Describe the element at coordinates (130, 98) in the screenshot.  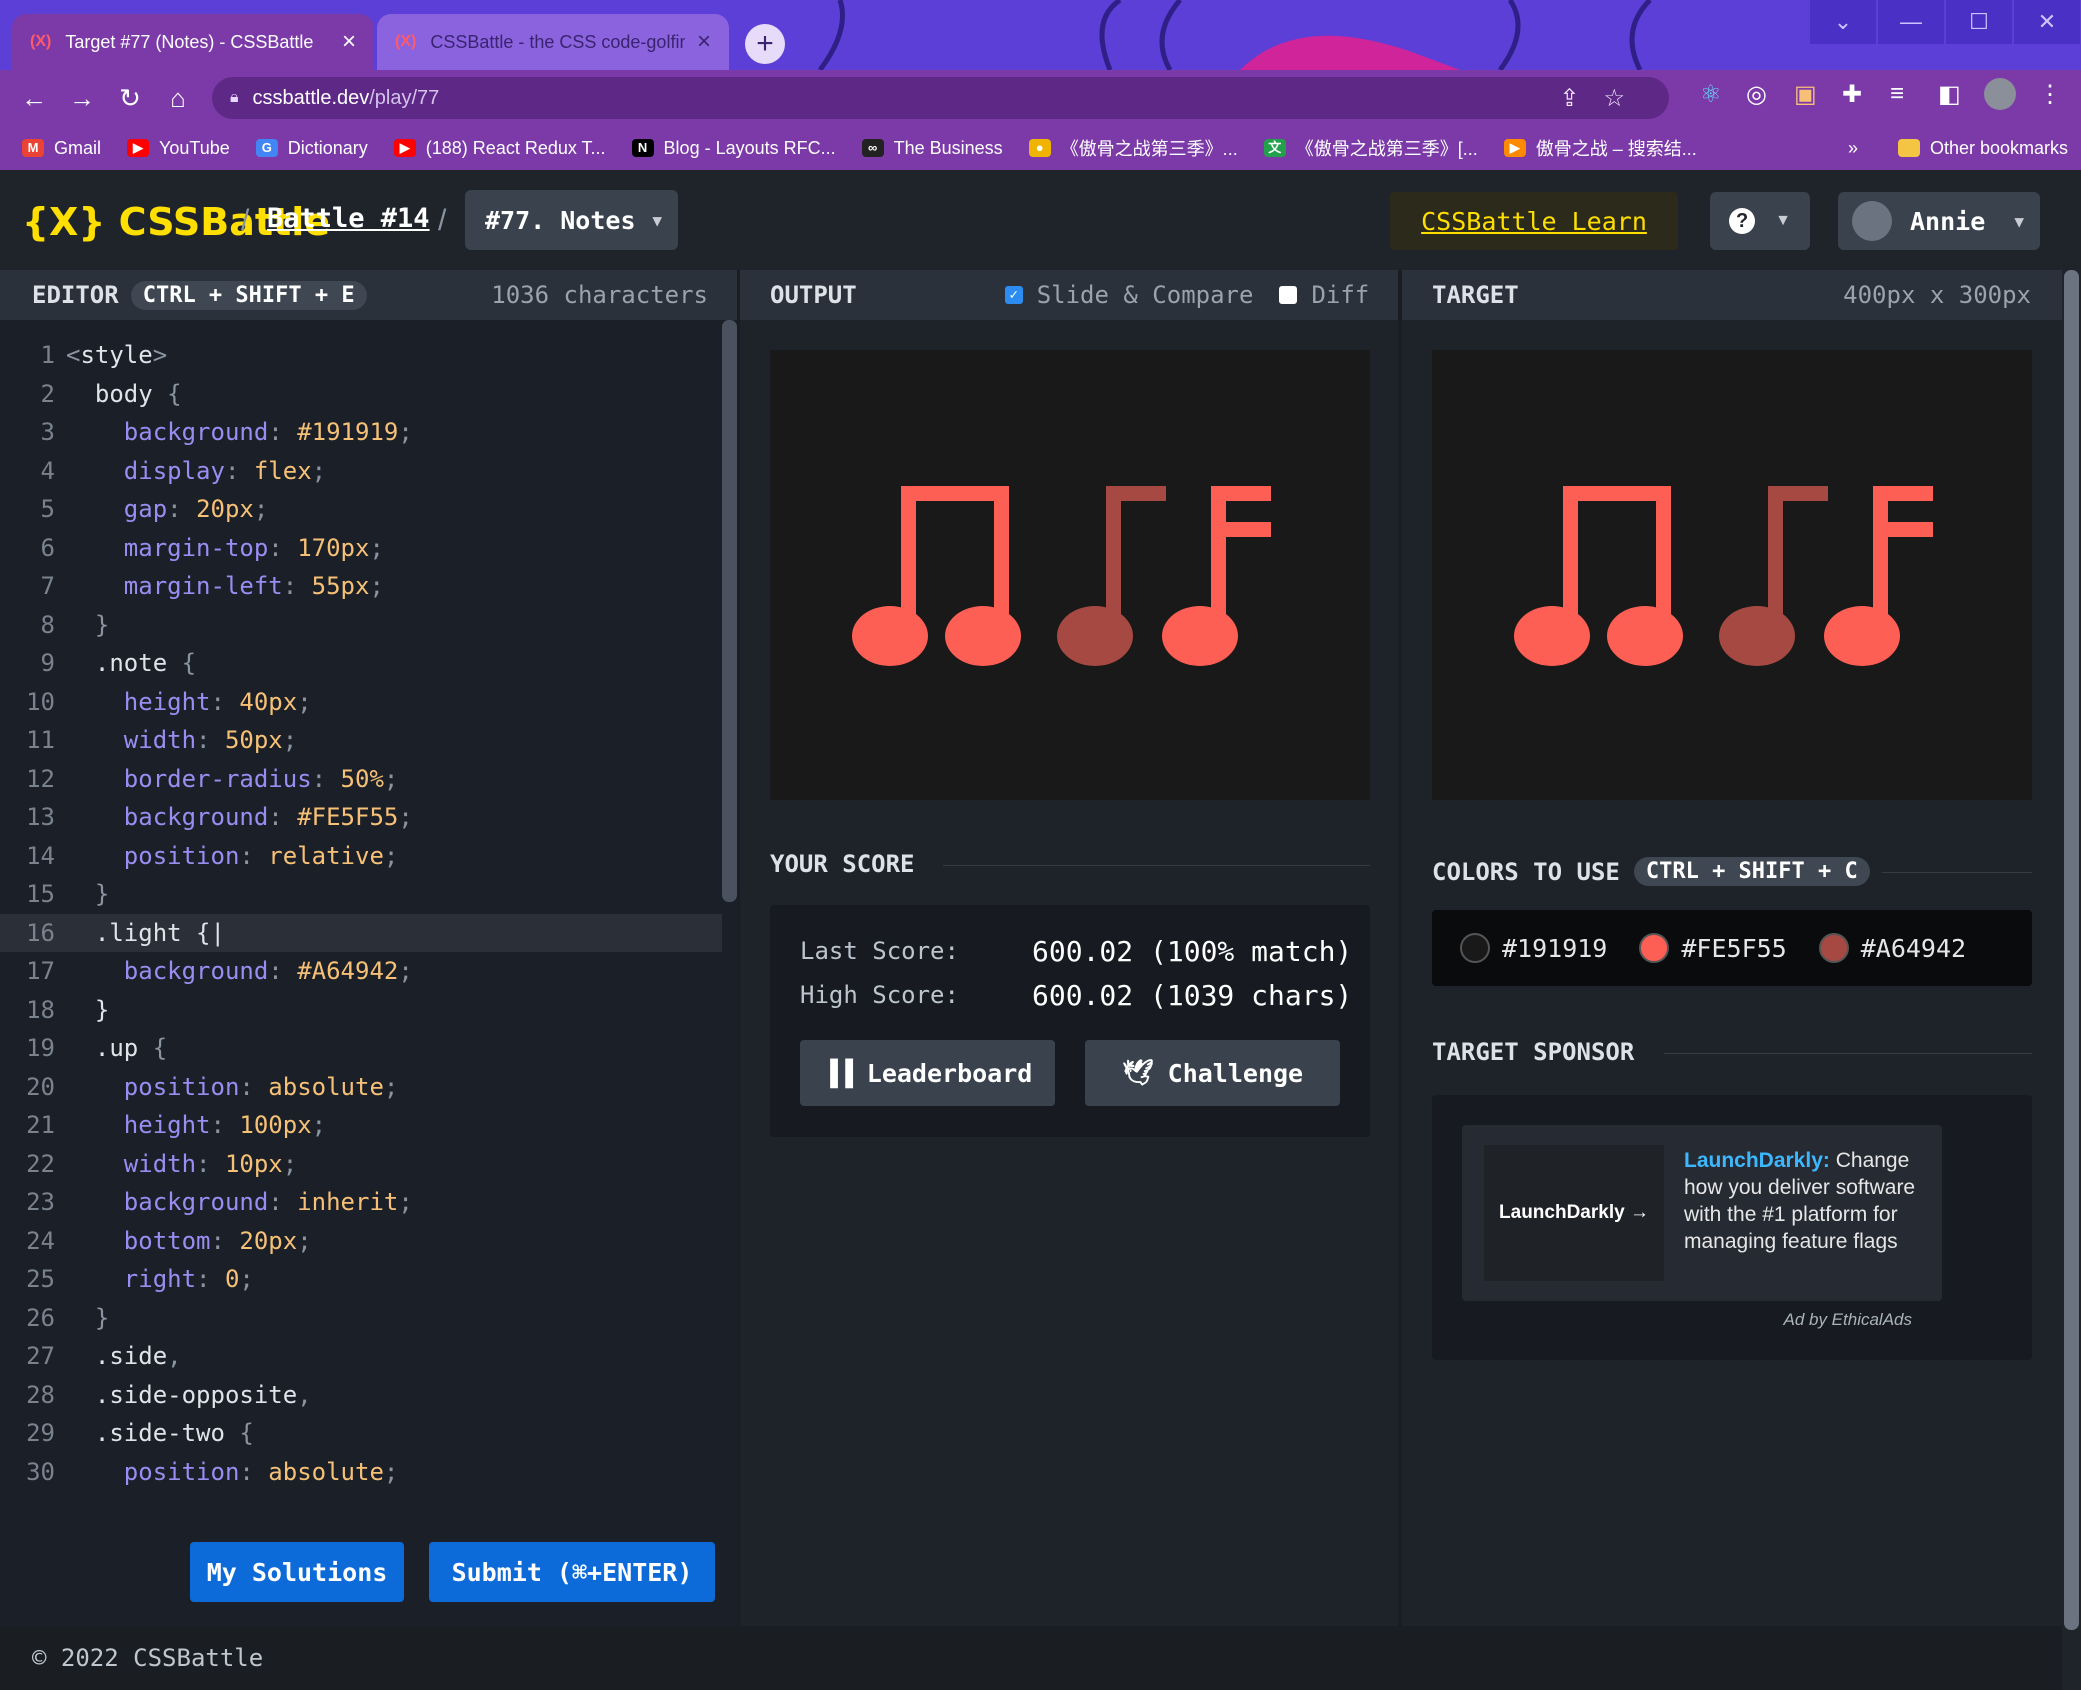
I see `reload-icon: ↻` at that location.